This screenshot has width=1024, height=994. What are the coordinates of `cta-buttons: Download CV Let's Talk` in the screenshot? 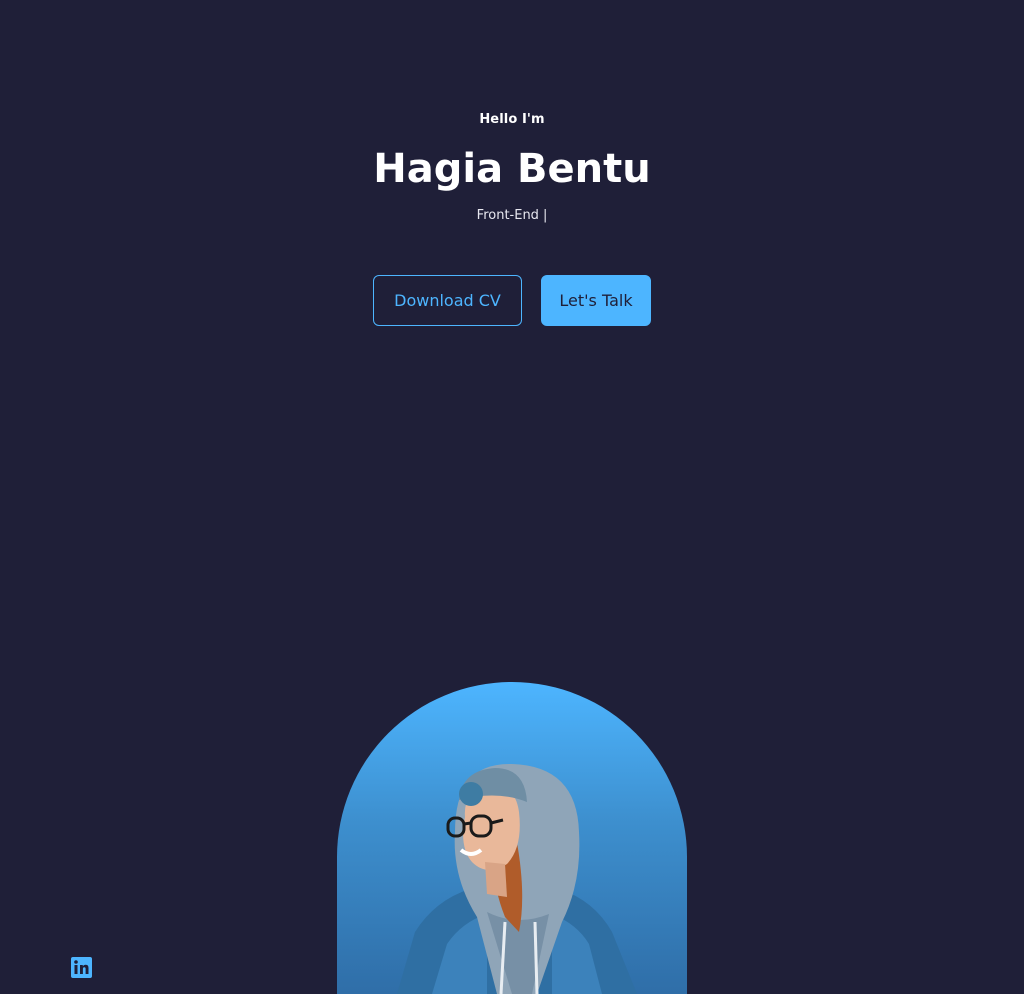 It's located at (512, 300).